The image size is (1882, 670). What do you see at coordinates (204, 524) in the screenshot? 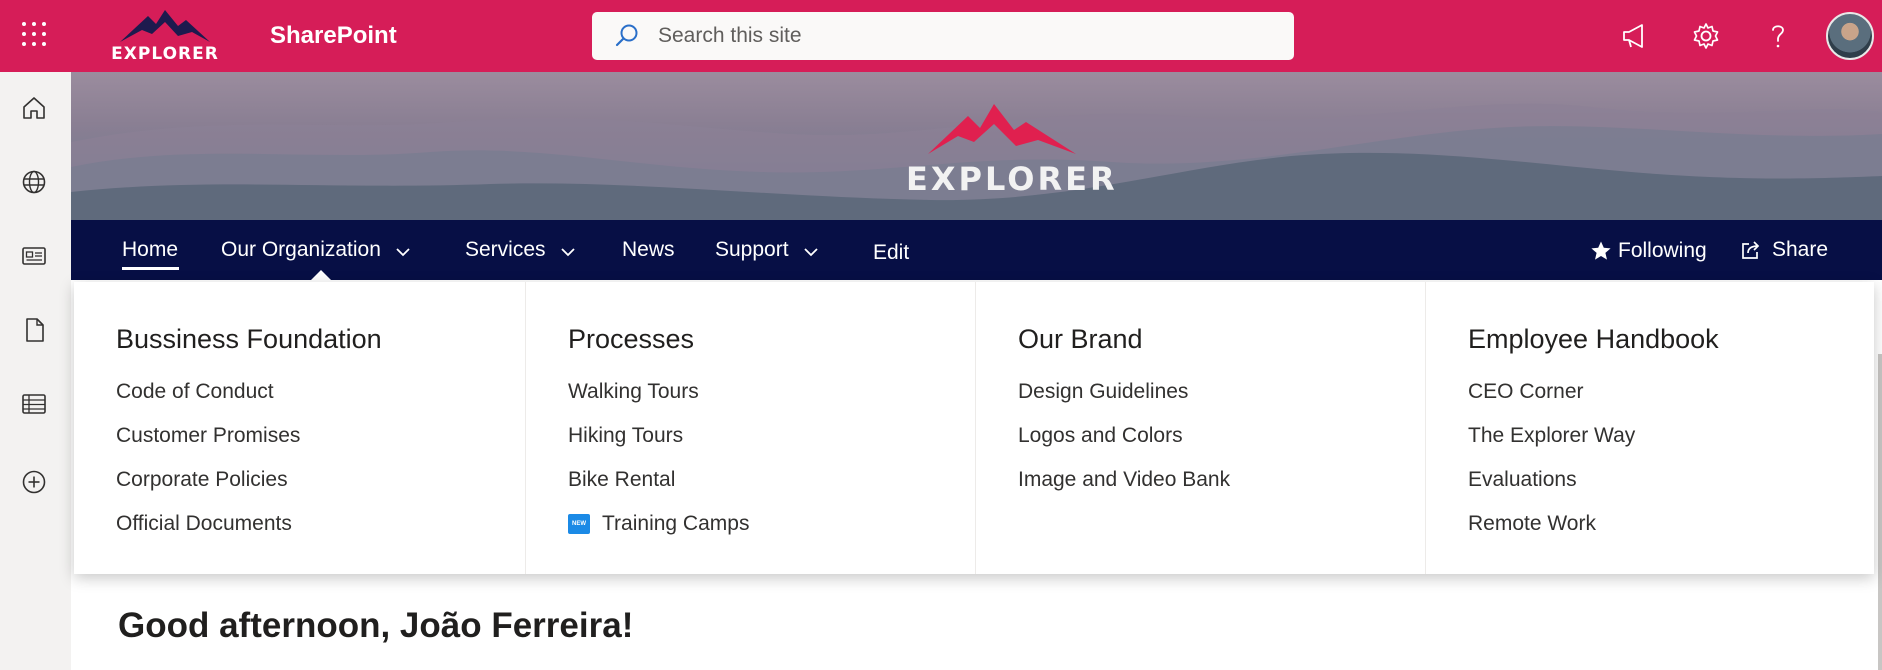
I see `megamenu-link: Official Documents` at bounding box center [204, 524].